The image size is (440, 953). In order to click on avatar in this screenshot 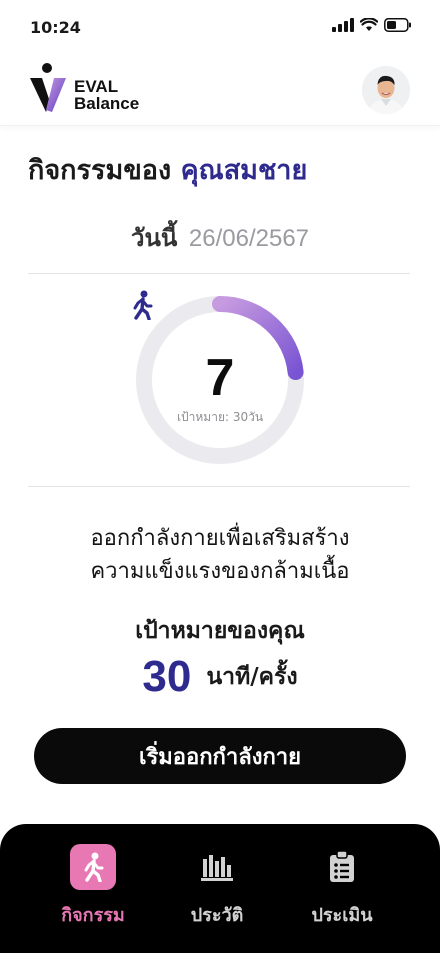, I will do `click(386, 90)`.